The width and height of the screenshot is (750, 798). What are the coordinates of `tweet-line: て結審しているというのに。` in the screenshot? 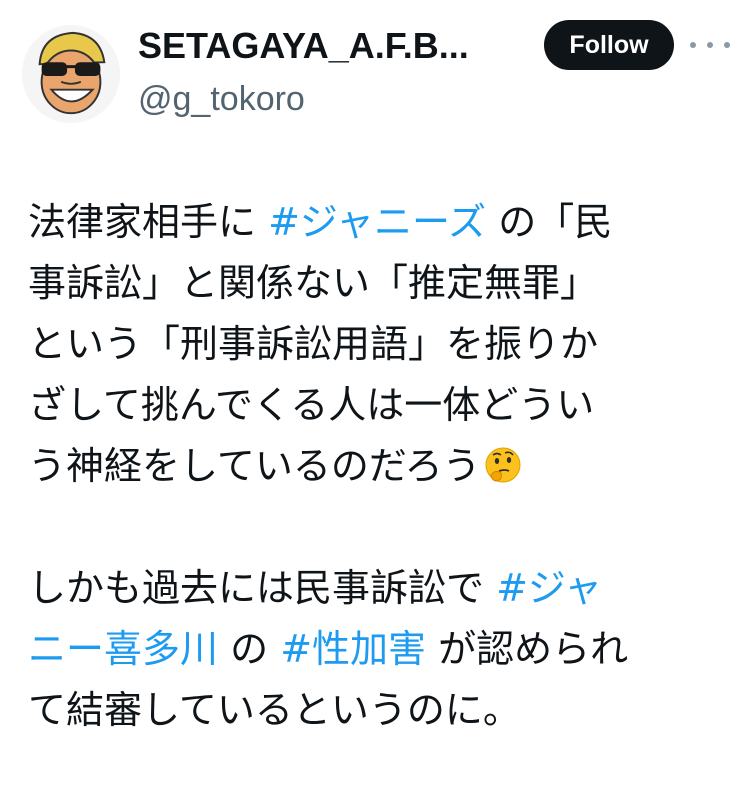 It's located at (274, 710).